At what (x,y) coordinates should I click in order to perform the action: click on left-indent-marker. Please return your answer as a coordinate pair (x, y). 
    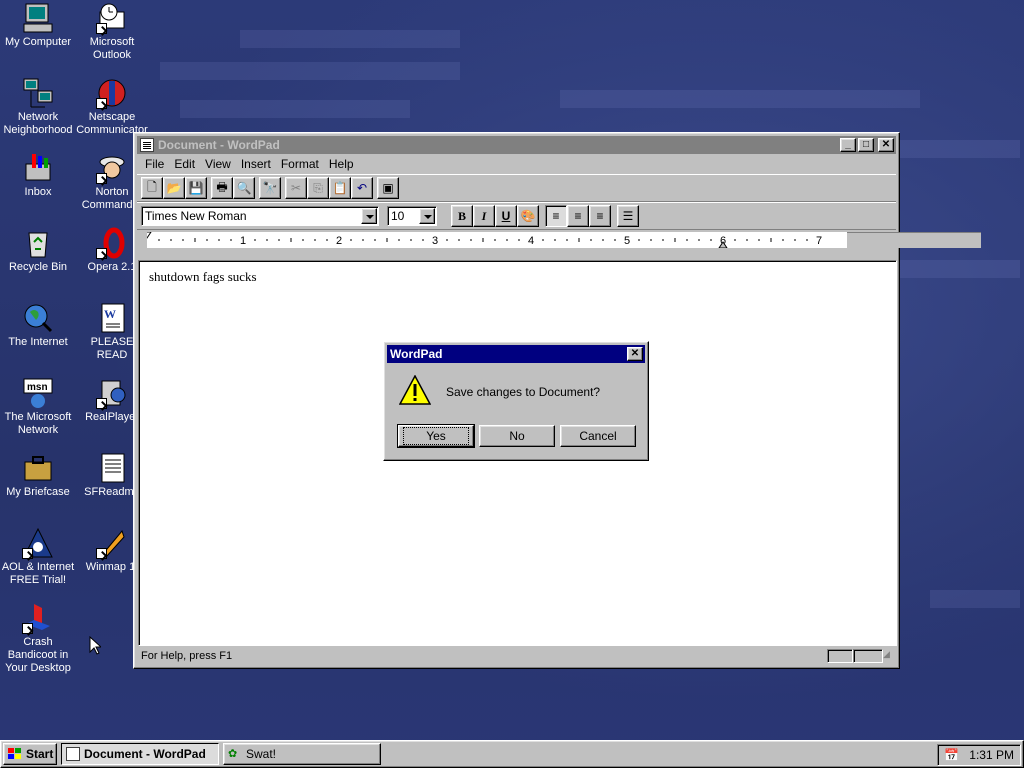
    Looking at the image, I should click on (147, 235).